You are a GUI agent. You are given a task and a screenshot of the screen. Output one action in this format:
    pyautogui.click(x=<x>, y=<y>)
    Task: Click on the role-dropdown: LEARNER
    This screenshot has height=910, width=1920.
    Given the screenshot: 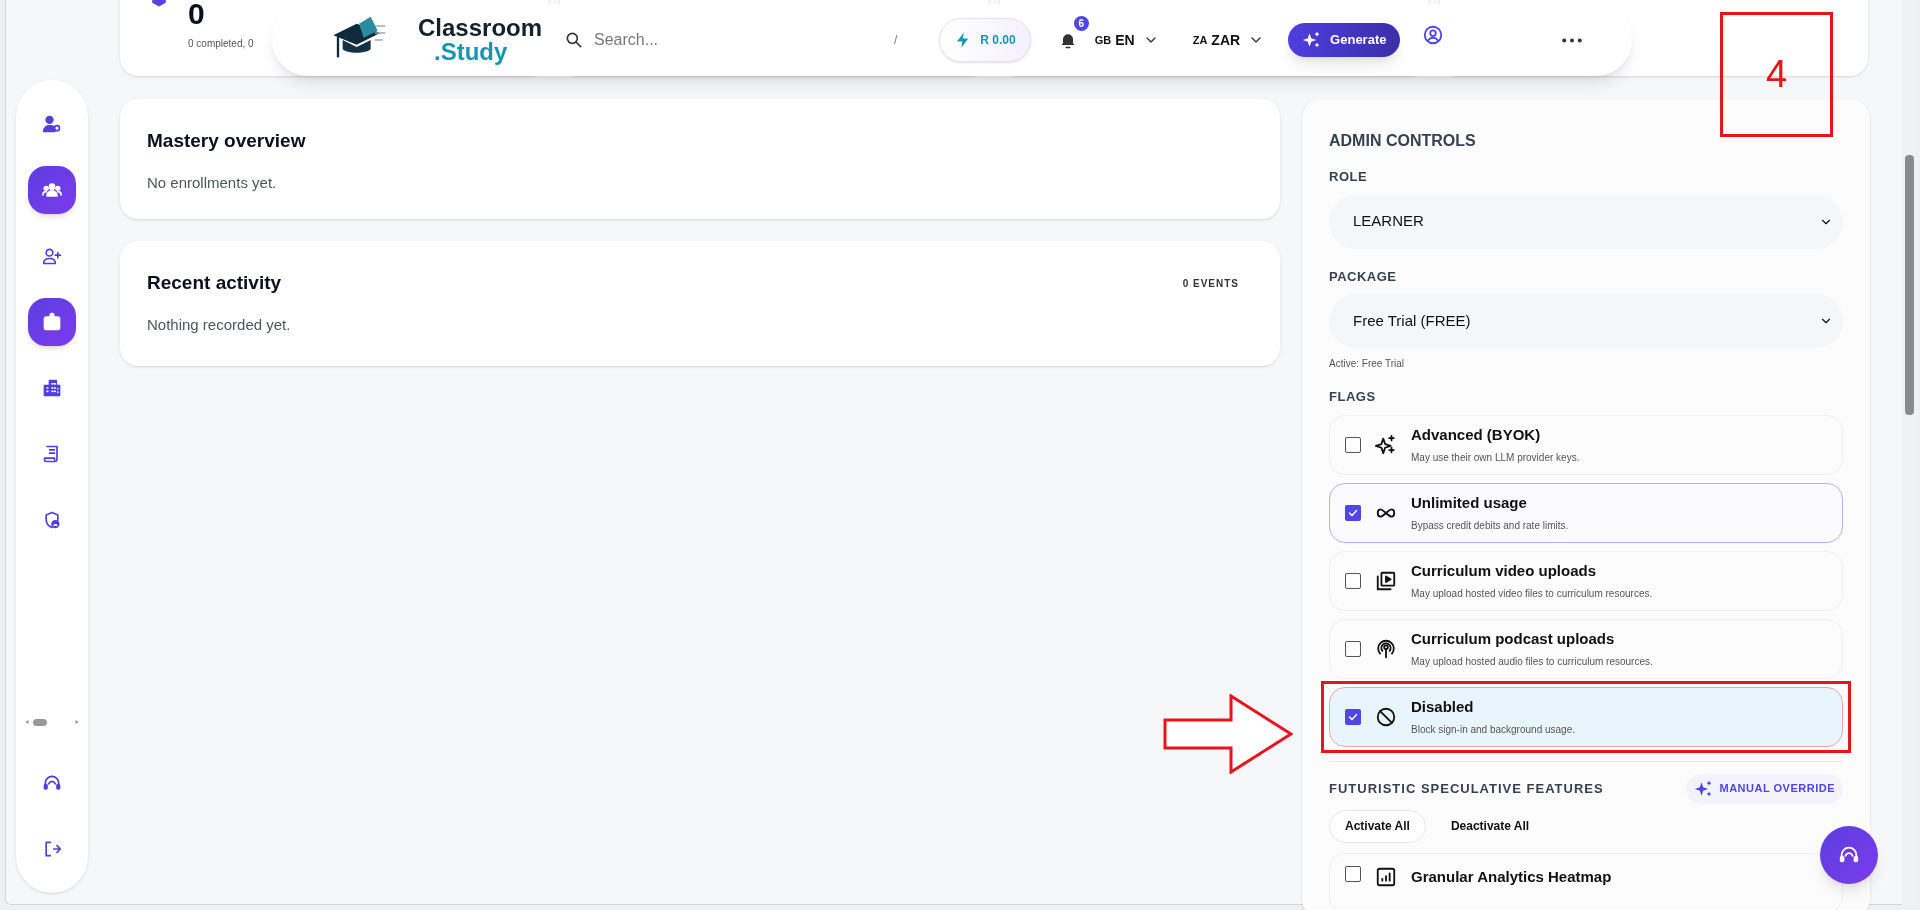 What is the action you would take?
    pyautogui.click(x=1586, y=221)
    